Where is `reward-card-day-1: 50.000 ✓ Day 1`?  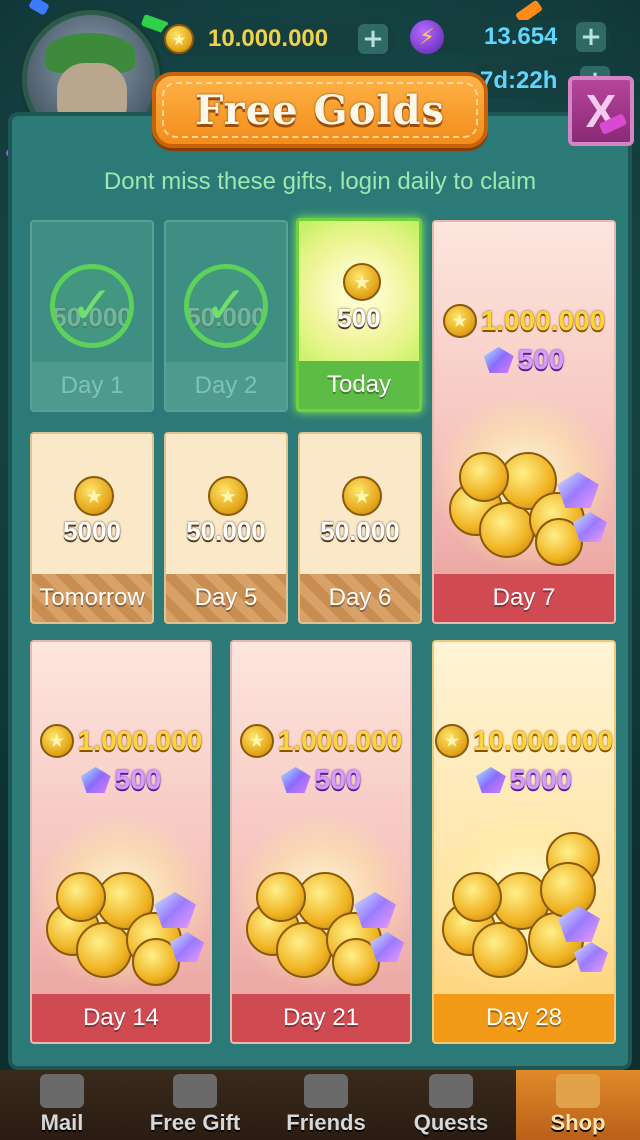
reward-card-day-1: 50.000 ✓ Day 1 is located at coordinates (92, 316).